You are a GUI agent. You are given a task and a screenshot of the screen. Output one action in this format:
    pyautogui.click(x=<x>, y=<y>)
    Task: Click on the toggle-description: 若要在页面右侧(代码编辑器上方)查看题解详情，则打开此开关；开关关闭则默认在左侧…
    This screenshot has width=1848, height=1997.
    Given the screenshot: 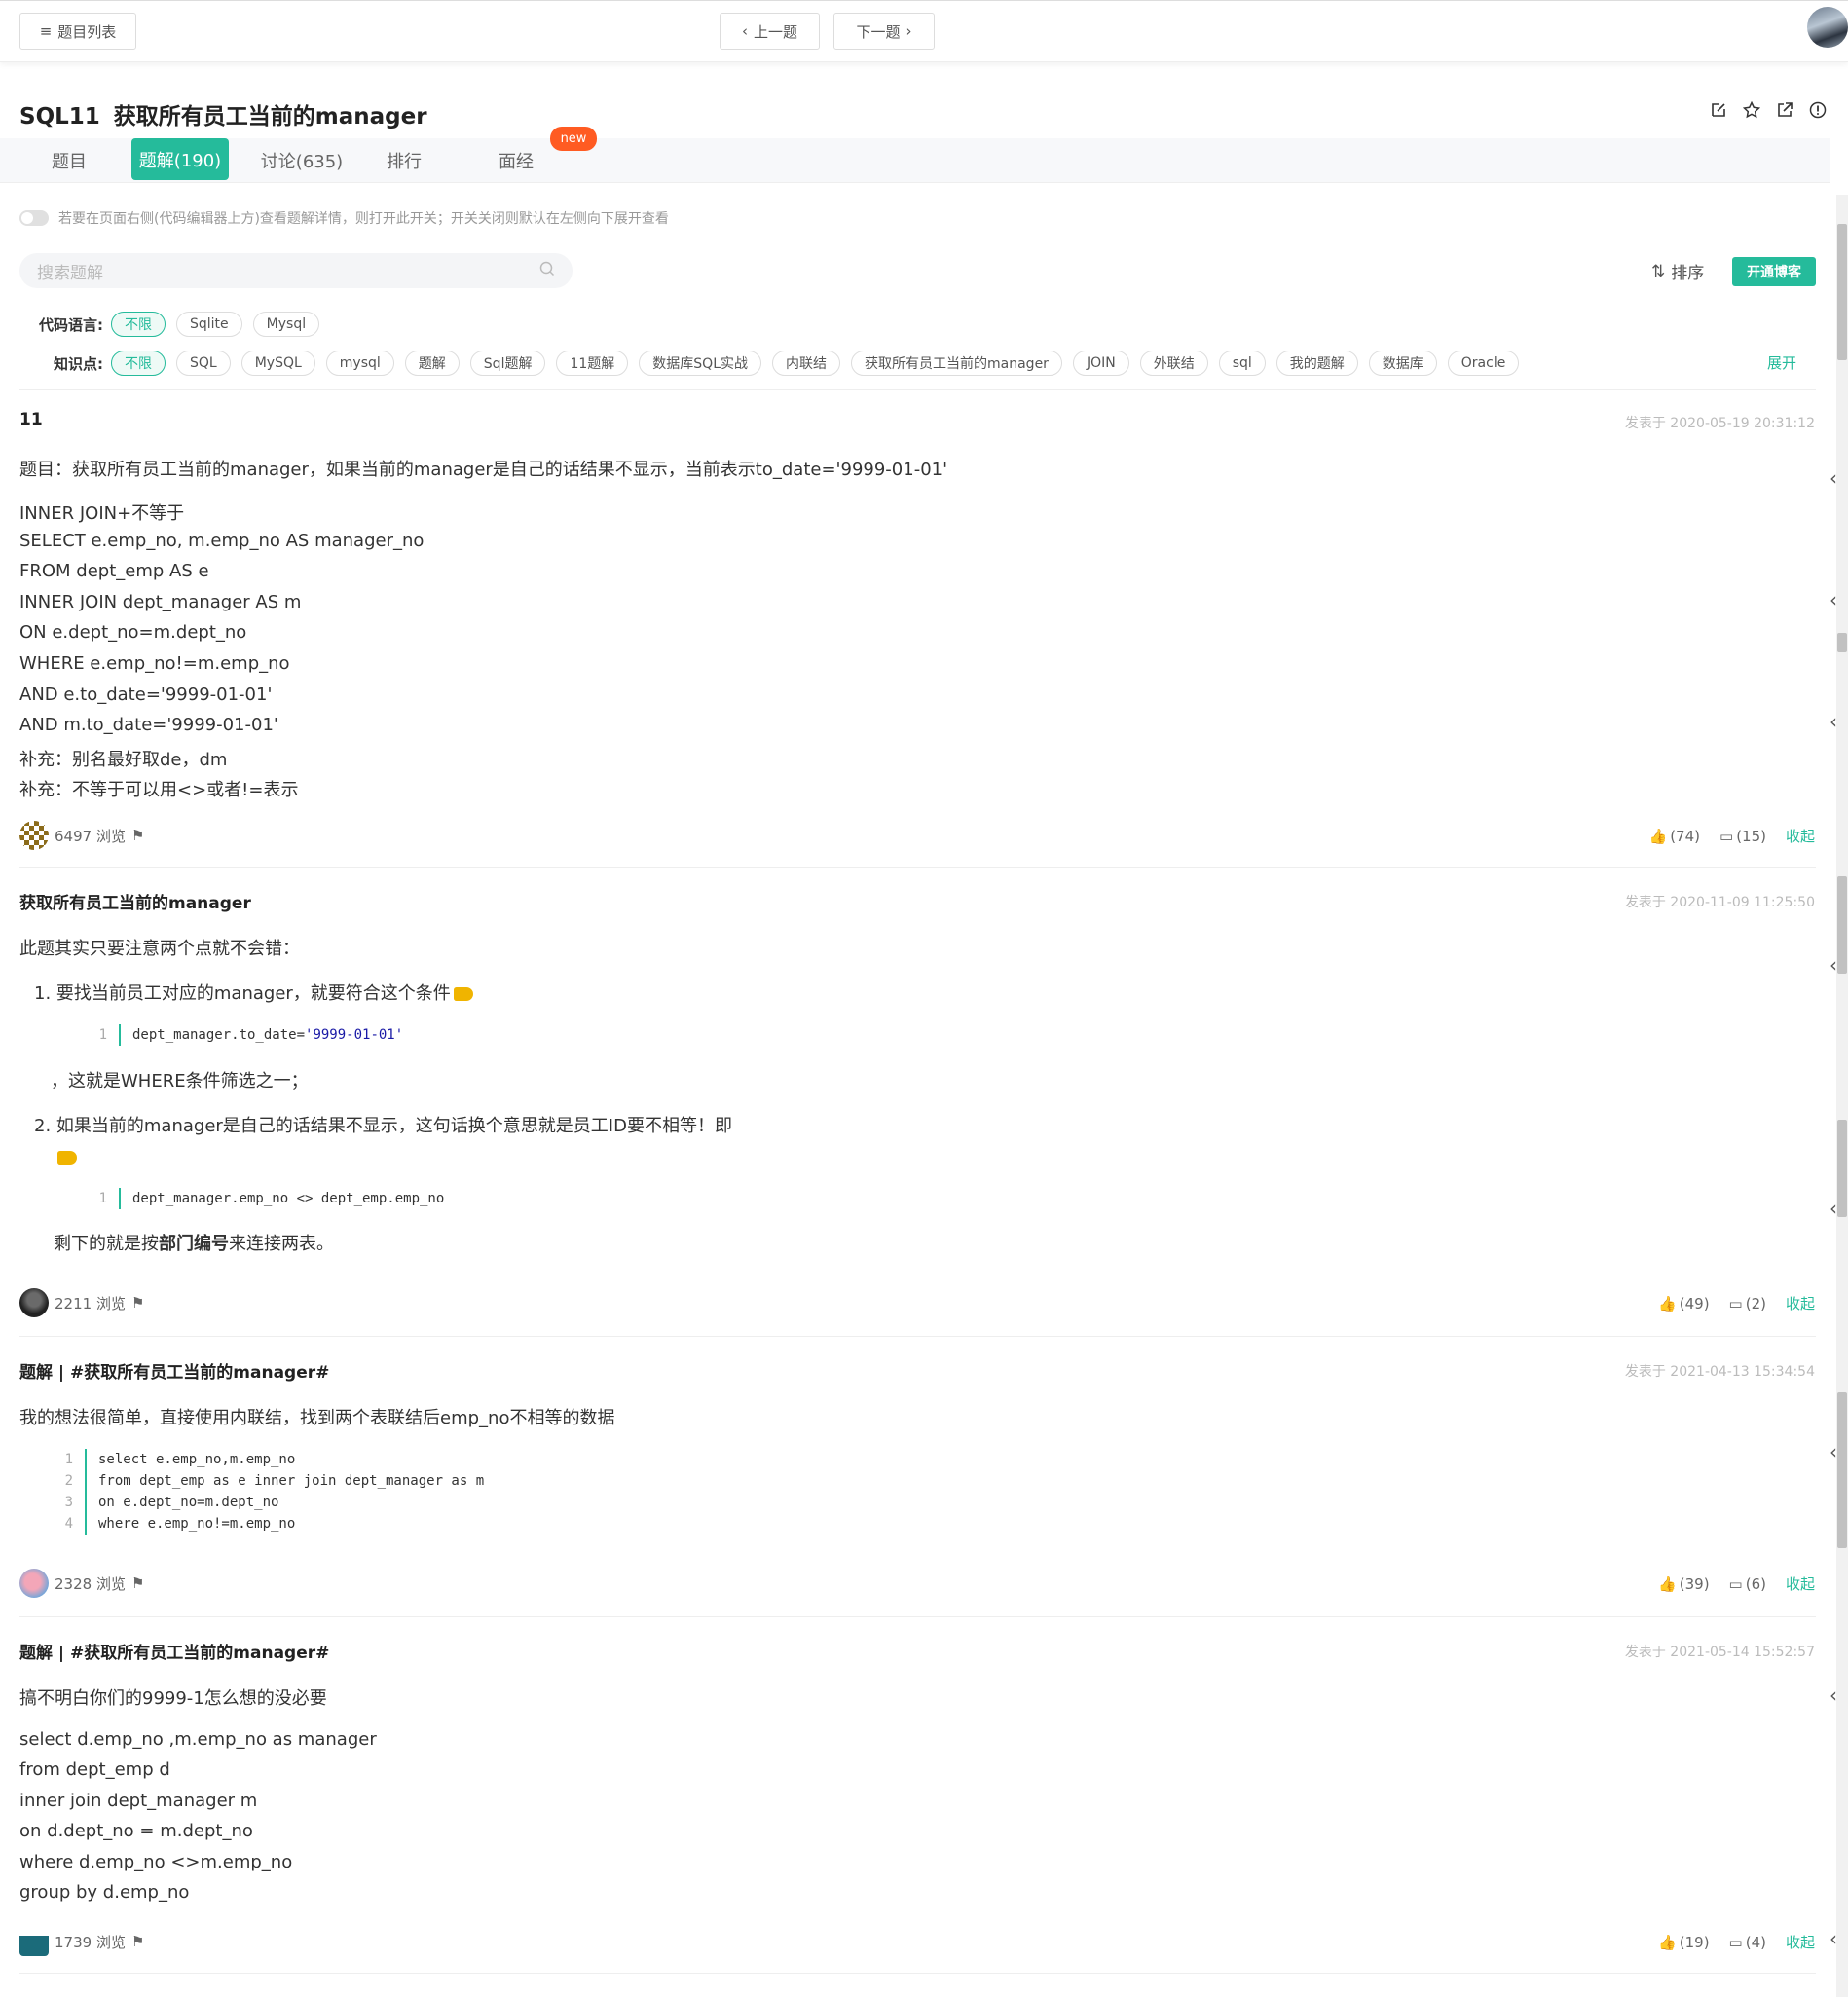 What is the action you would take?
    pyautogui.click(x=363, y=219)
    